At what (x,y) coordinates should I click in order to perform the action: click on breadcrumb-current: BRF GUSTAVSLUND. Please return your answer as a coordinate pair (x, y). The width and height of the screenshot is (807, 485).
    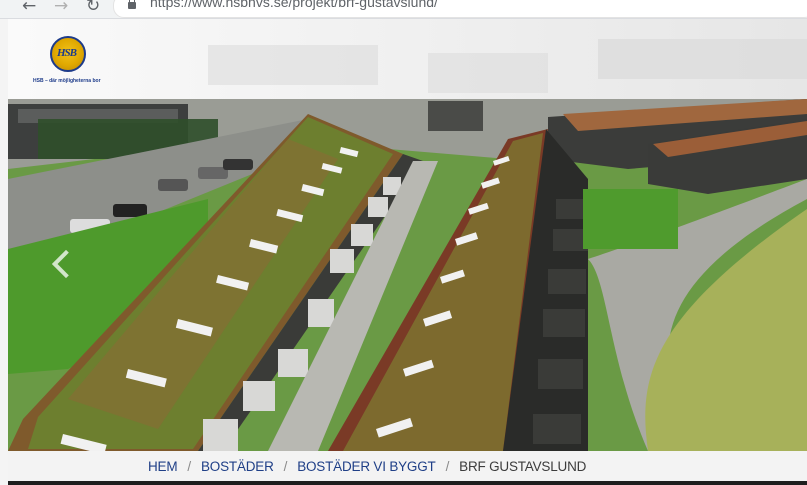
    Looking at the image, I should click on (523, 466).